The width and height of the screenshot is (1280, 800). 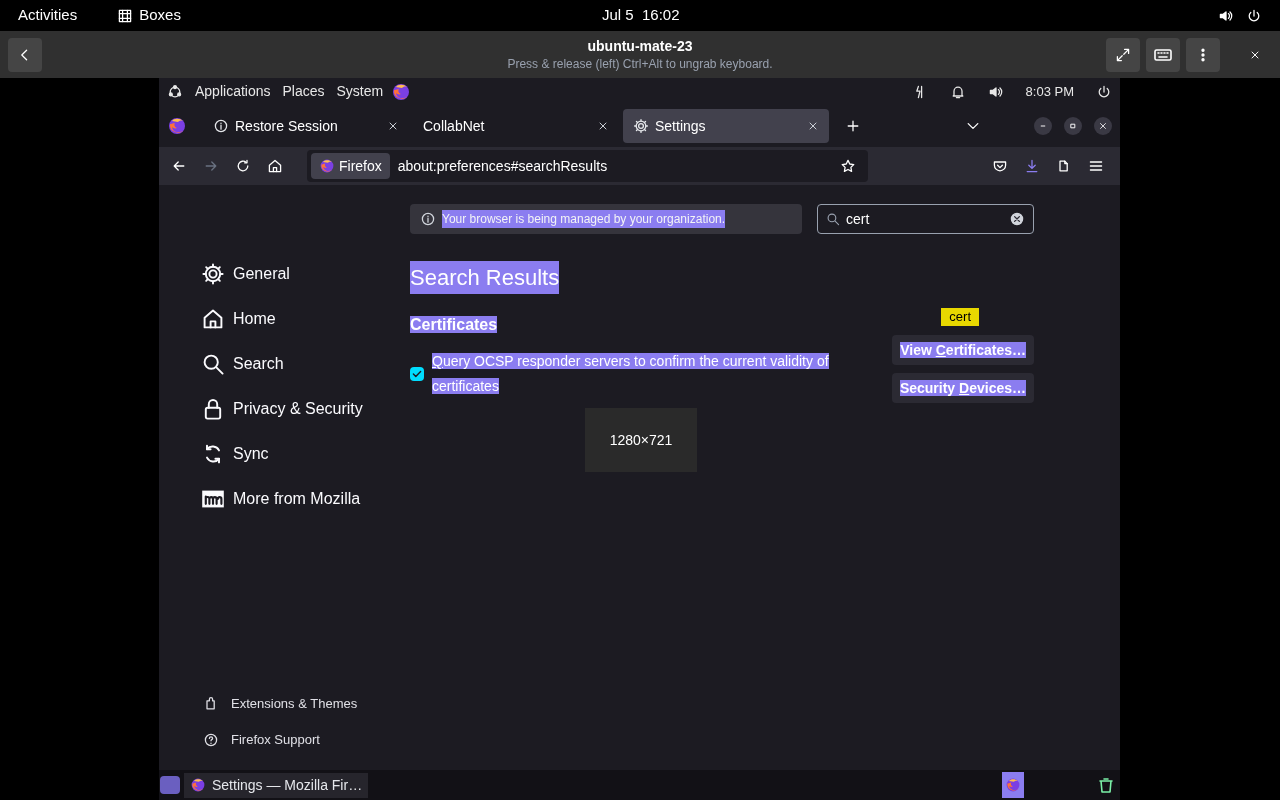 What do you see at coordinates (848, 166) in the screenshot?
I see `bookmark-star-icon` at bounding box center [848, 166].